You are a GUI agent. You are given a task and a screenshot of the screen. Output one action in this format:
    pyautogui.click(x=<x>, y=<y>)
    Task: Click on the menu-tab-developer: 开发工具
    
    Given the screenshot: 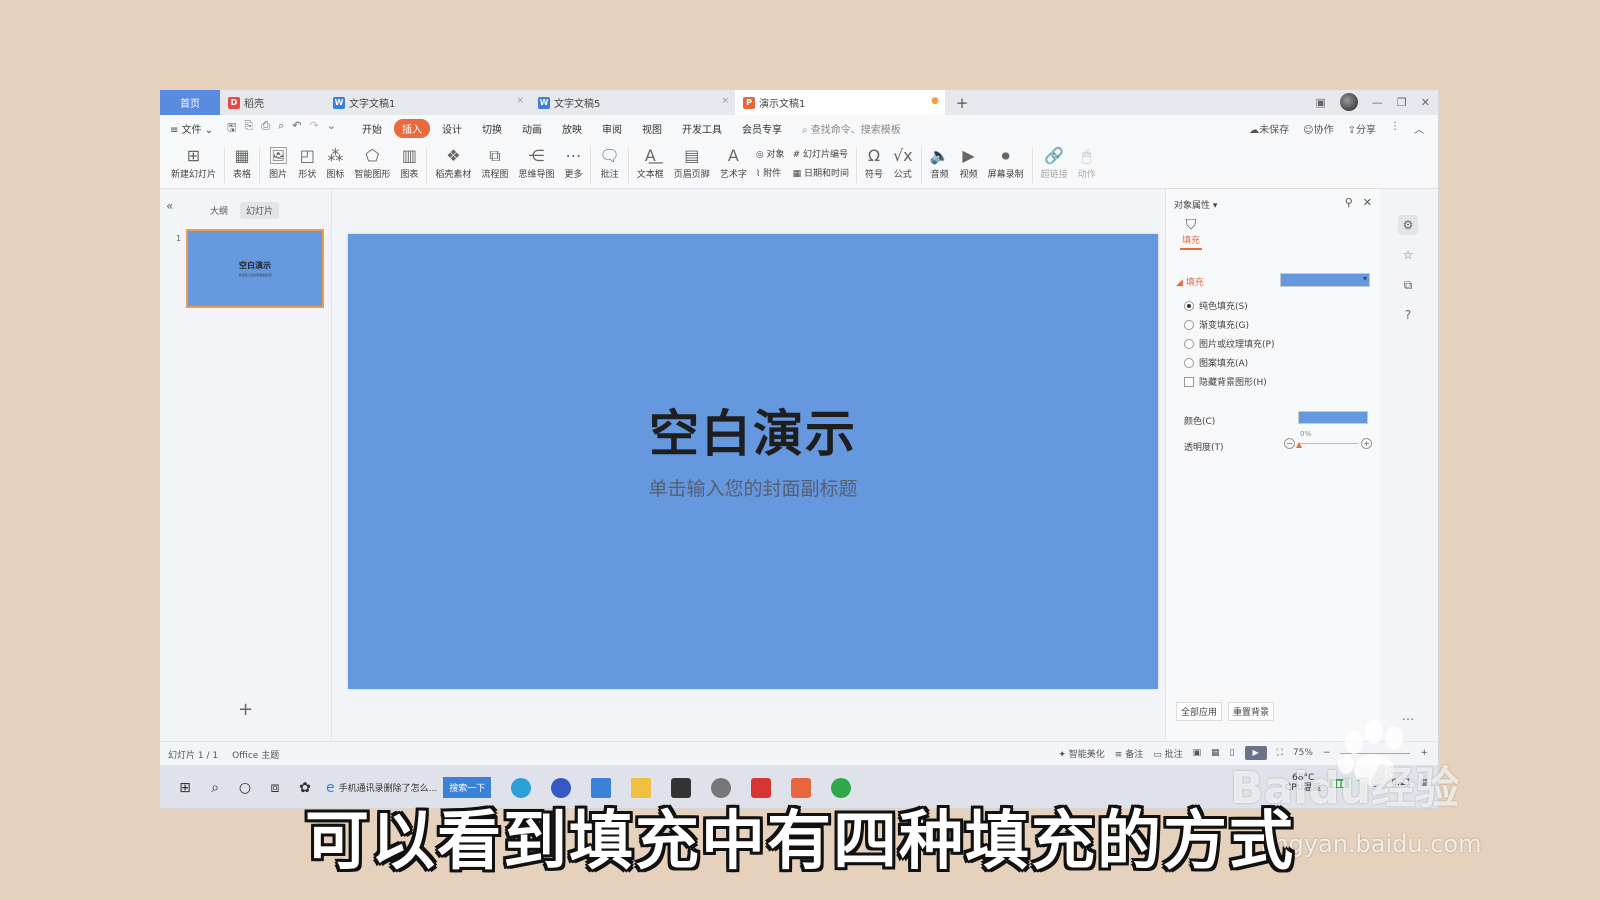 What is the action you would take?
    pyautogui.click(x=702, y=128)
    